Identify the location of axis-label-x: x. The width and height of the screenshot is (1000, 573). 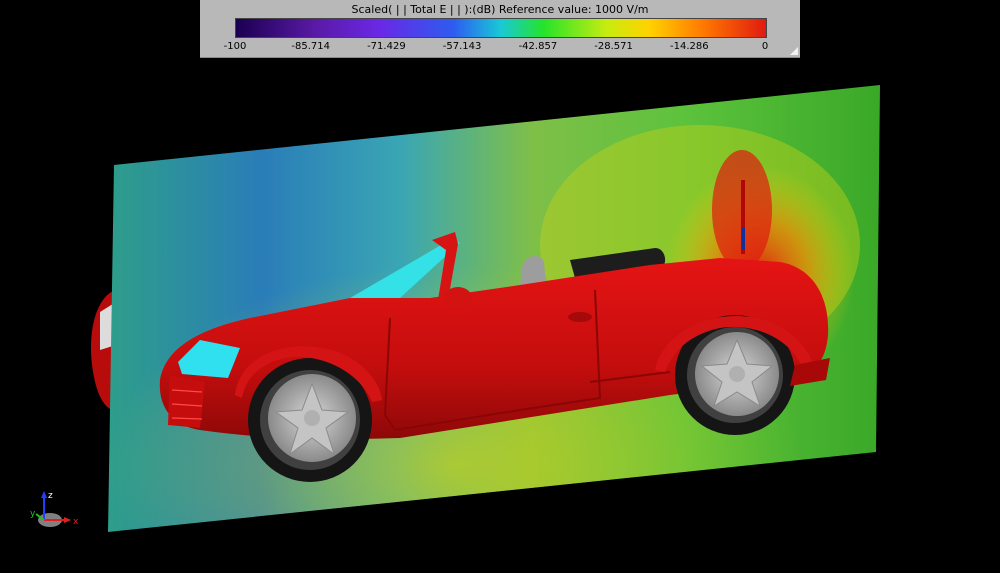
(76, 522).